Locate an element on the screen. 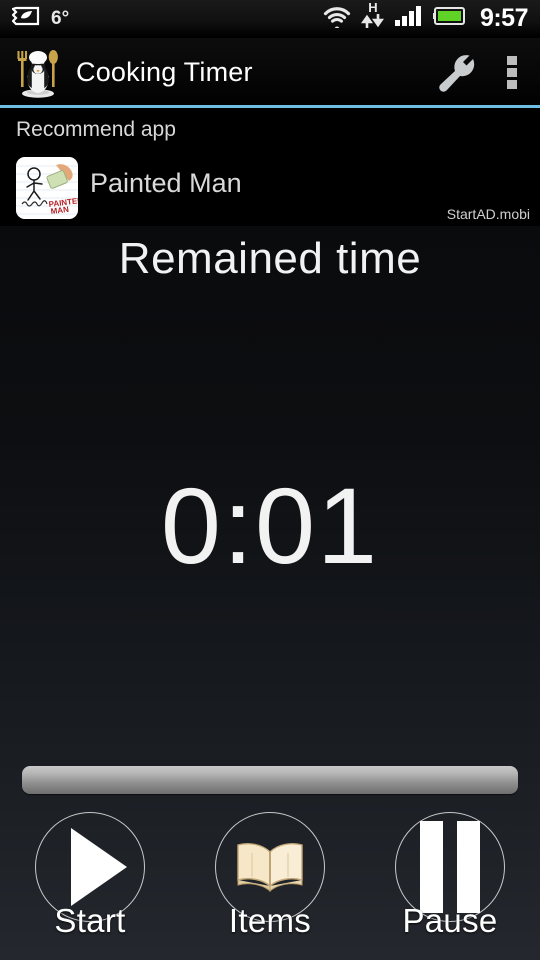  control-buttons: Start Items Pause is located at coordinates (270, 882).